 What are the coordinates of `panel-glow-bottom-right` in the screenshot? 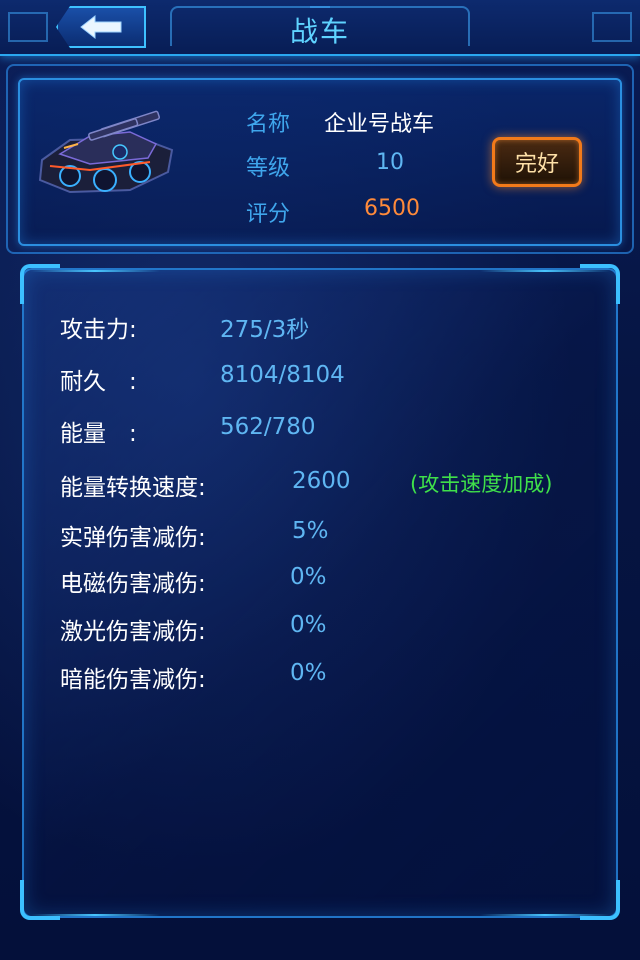 It's located at (545, 915).